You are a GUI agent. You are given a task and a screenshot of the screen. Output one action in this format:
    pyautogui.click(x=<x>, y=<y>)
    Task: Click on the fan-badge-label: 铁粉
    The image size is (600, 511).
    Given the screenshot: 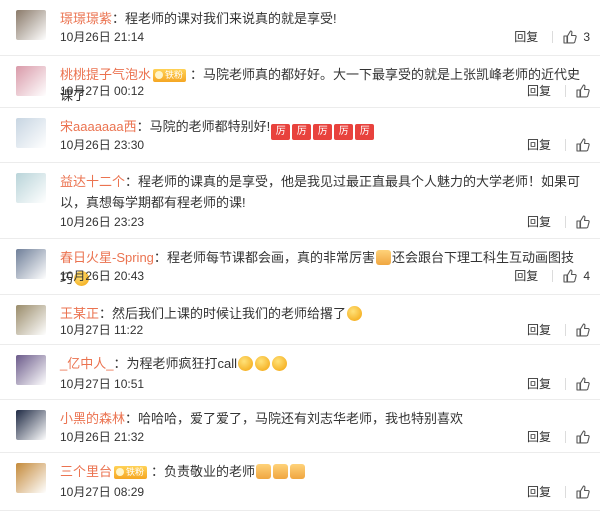 What is the action you would take?
    pyautogui.click(x=135, y=472)
    